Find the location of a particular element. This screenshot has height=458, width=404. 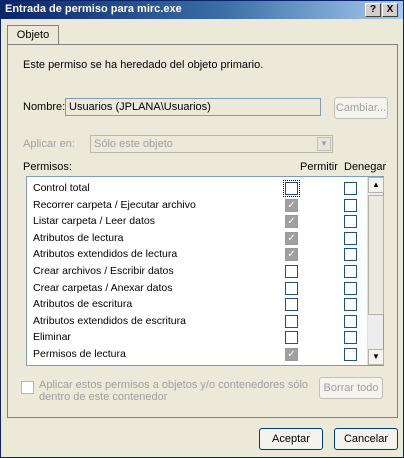

permission-name: Eliminar is located at coordinates (52, 337).